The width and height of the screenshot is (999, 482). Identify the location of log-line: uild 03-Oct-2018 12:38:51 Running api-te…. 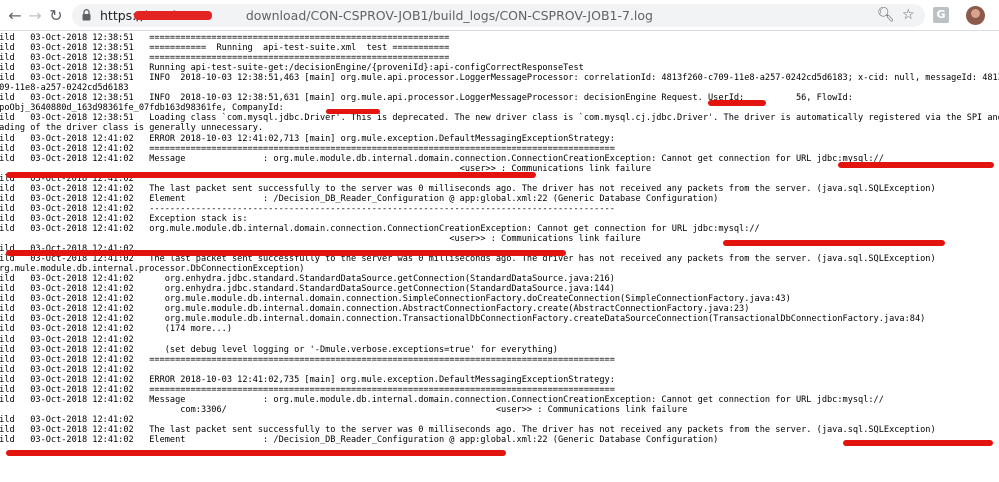
(292, 68).